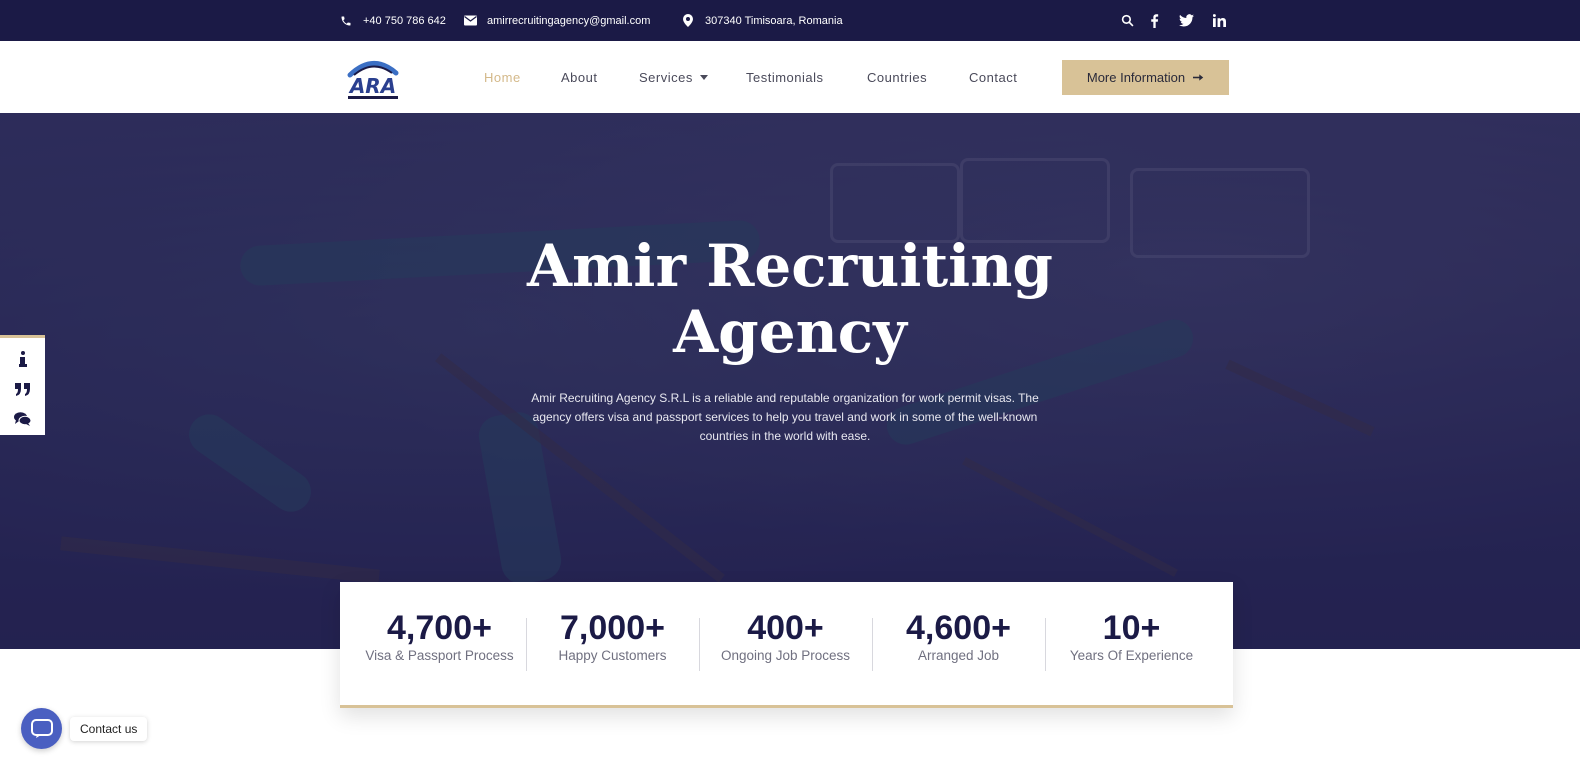  Describe the element at coordinates (688, 21) in the screenshot. I see `location-pin-icon` at that location.